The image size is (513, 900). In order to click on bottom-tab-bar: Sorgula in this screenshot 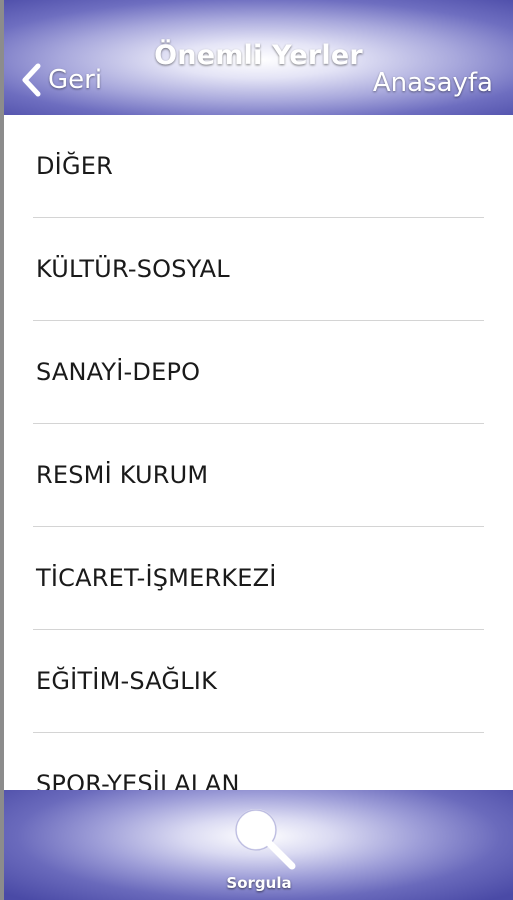, I will do `click(258, 845)`.